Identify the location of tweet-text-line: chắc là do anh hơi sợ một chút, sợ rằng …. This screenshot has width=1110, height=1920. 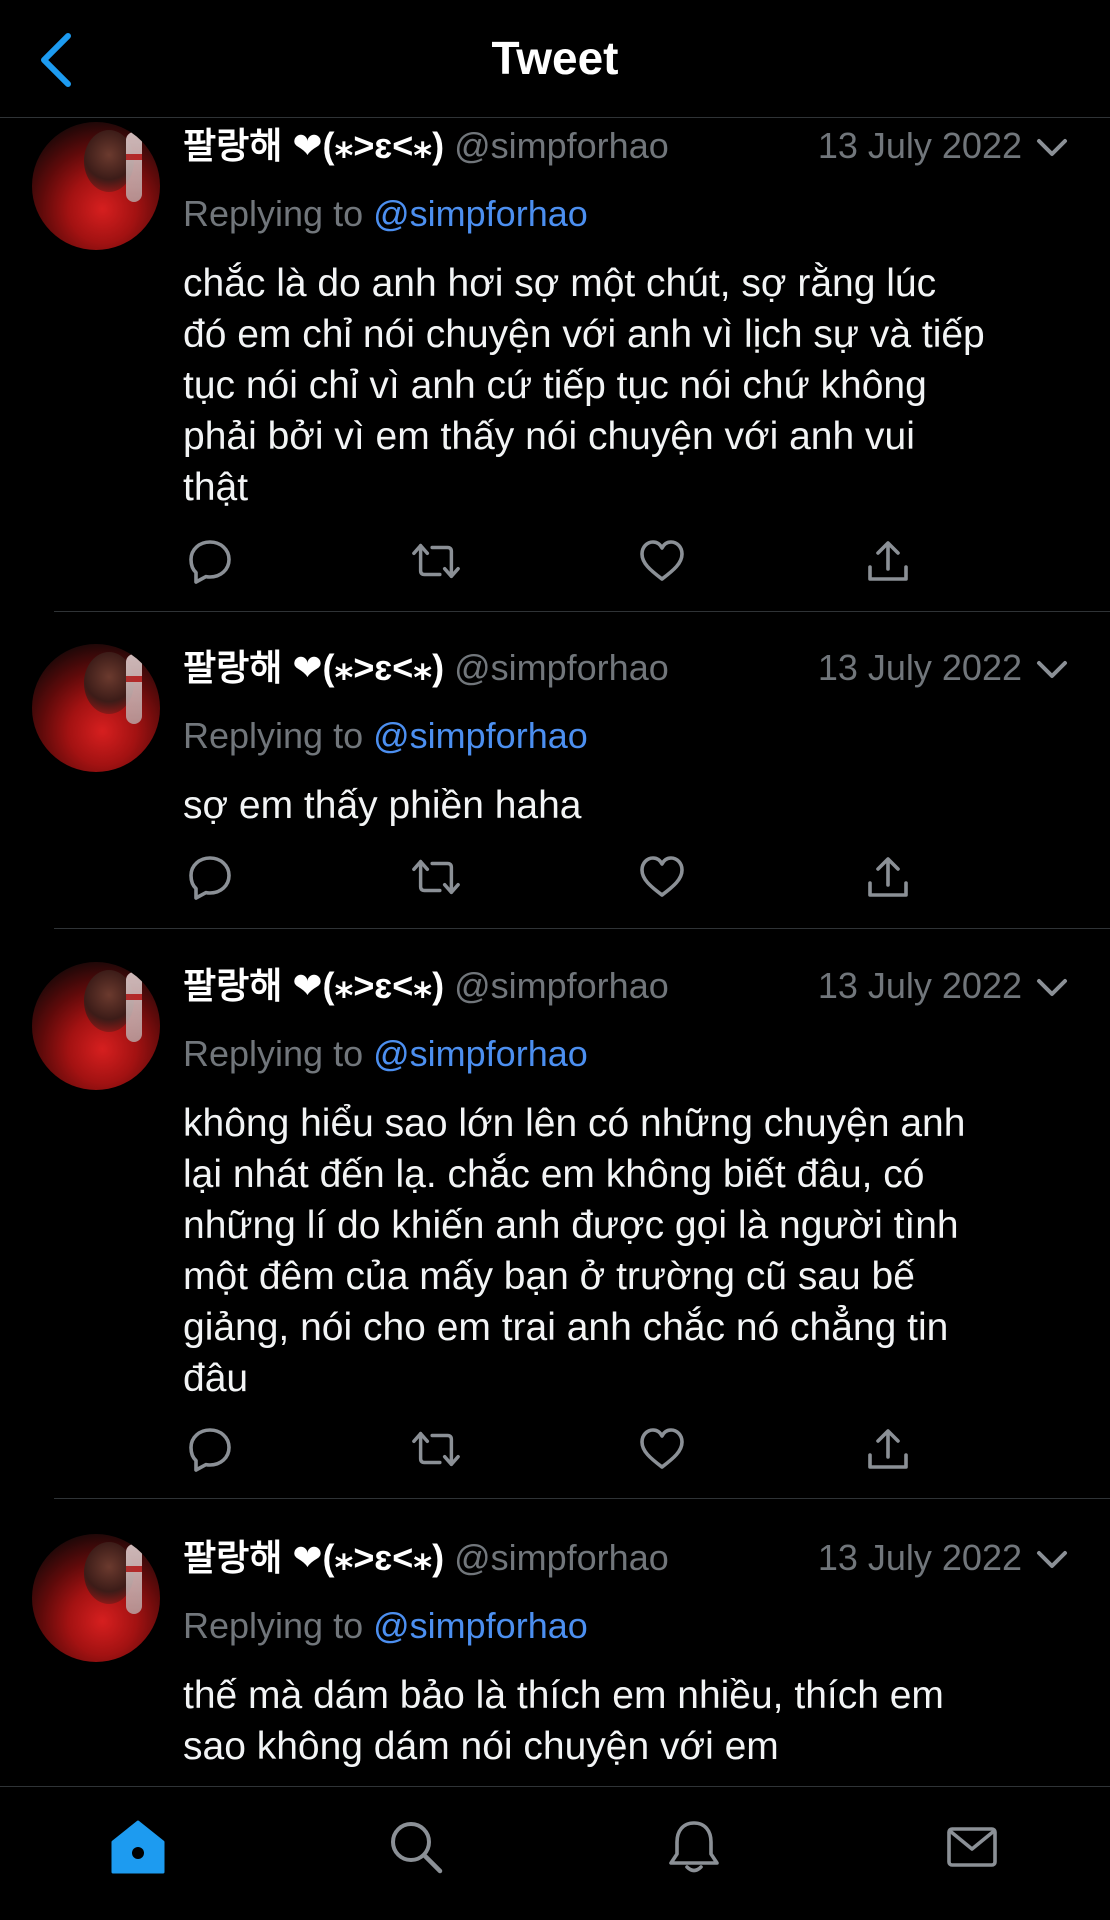
(560, 283).